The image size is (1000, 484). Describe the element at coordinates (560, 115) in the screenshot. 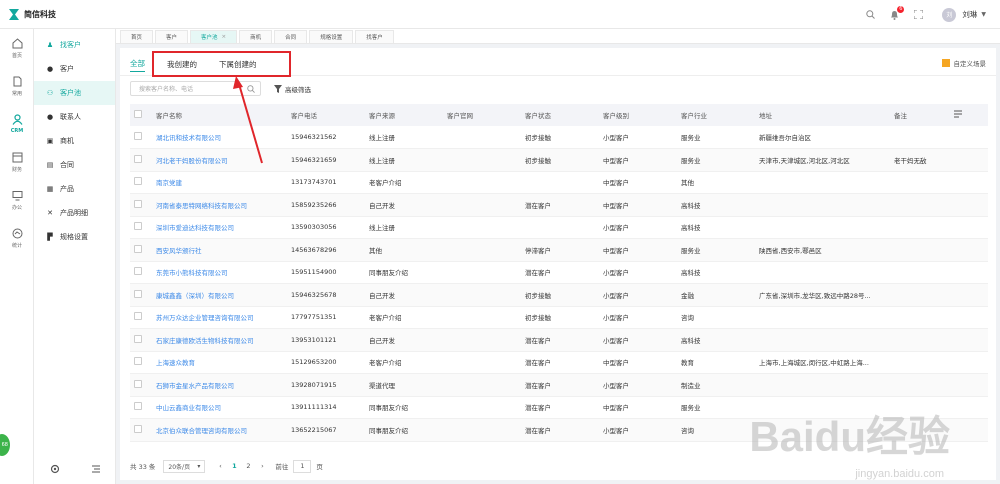

I see `column-header: 客户状态` at that location.